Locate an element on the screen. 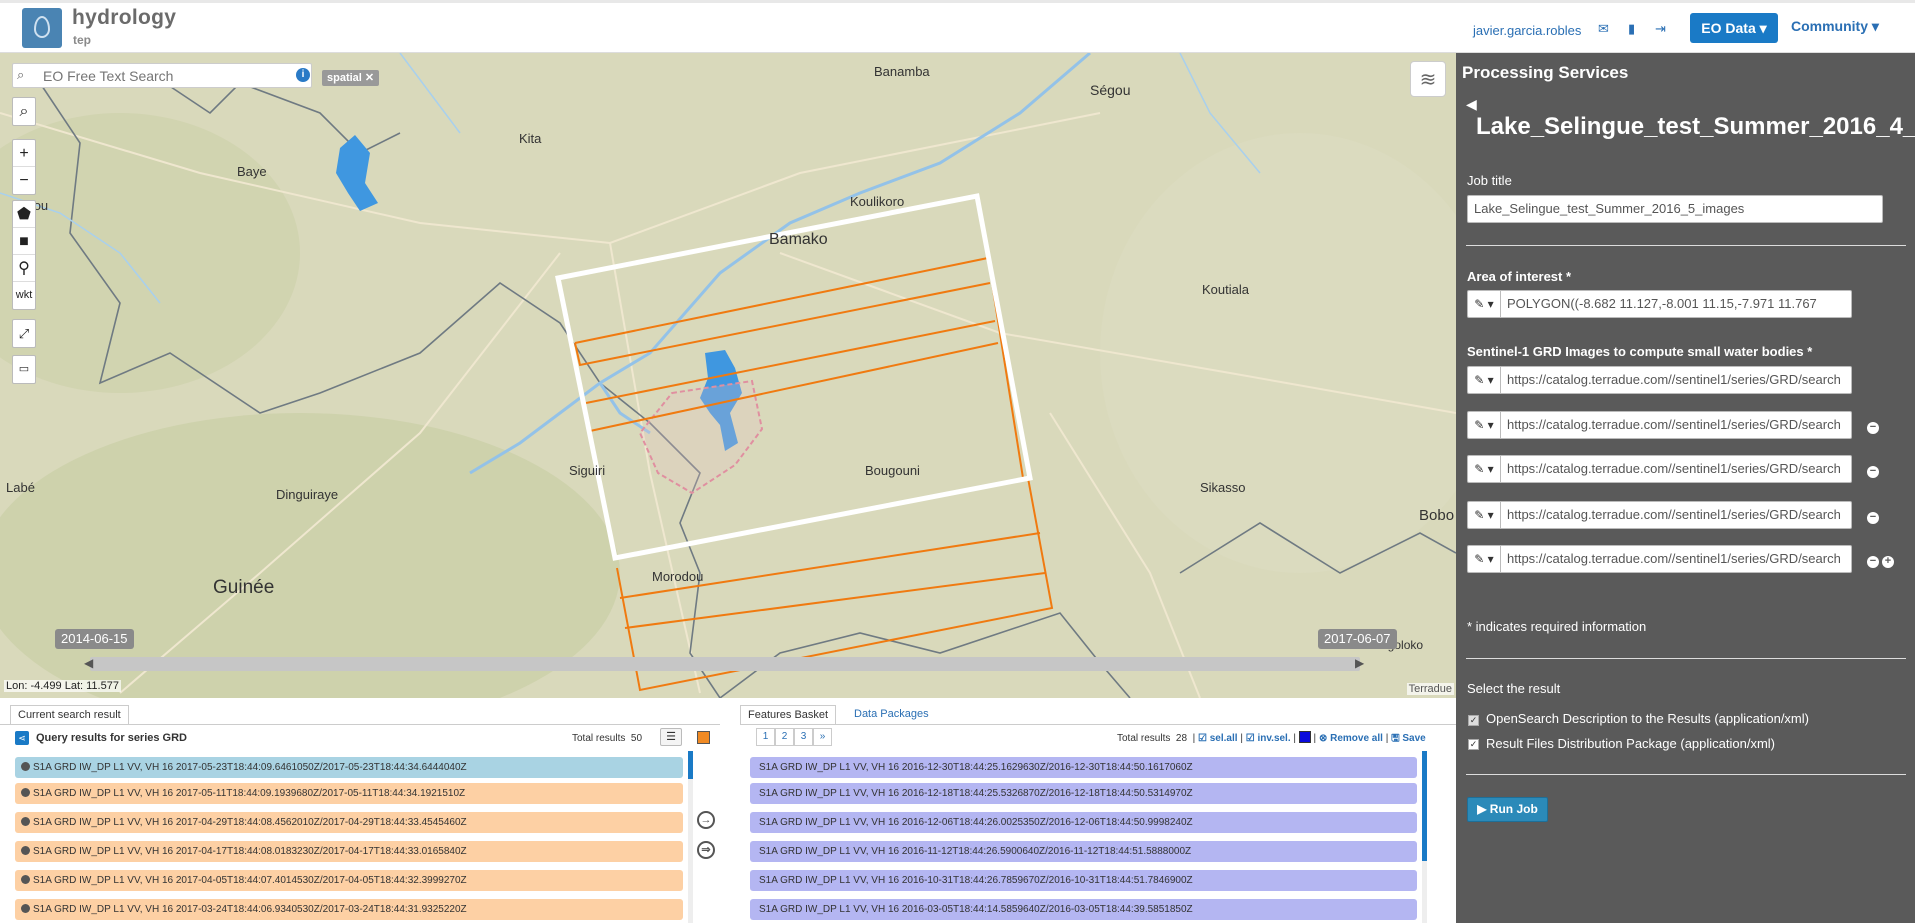 This screenshot has width=1915, height=923. page-button: 2 is located at coordinates (784, 737).